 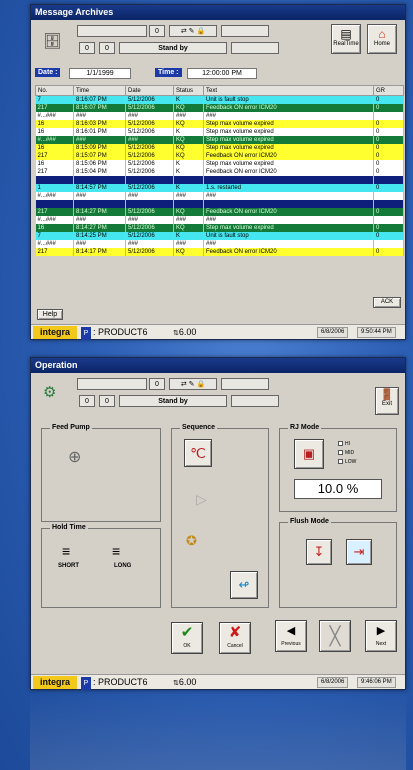 I want to click on cell-text: ###, so click(x=288, y=195).